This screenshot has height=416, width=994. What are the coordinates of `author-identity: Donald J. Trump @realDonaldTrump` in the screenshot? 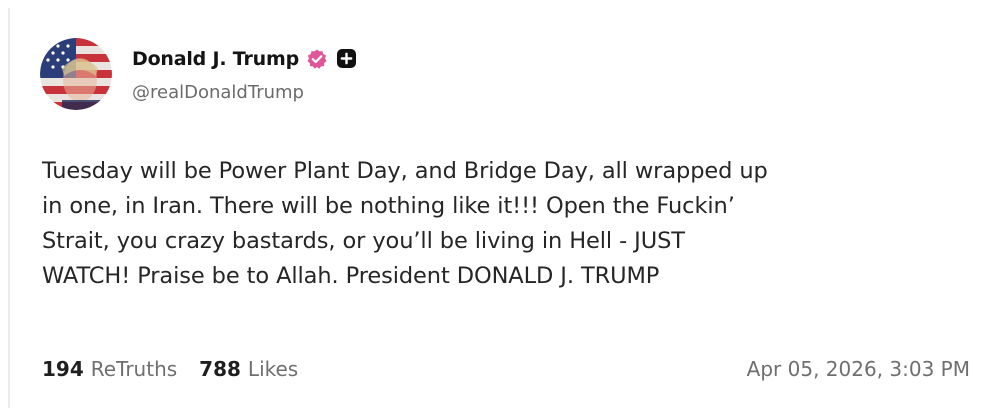 It's located at (245, 74).